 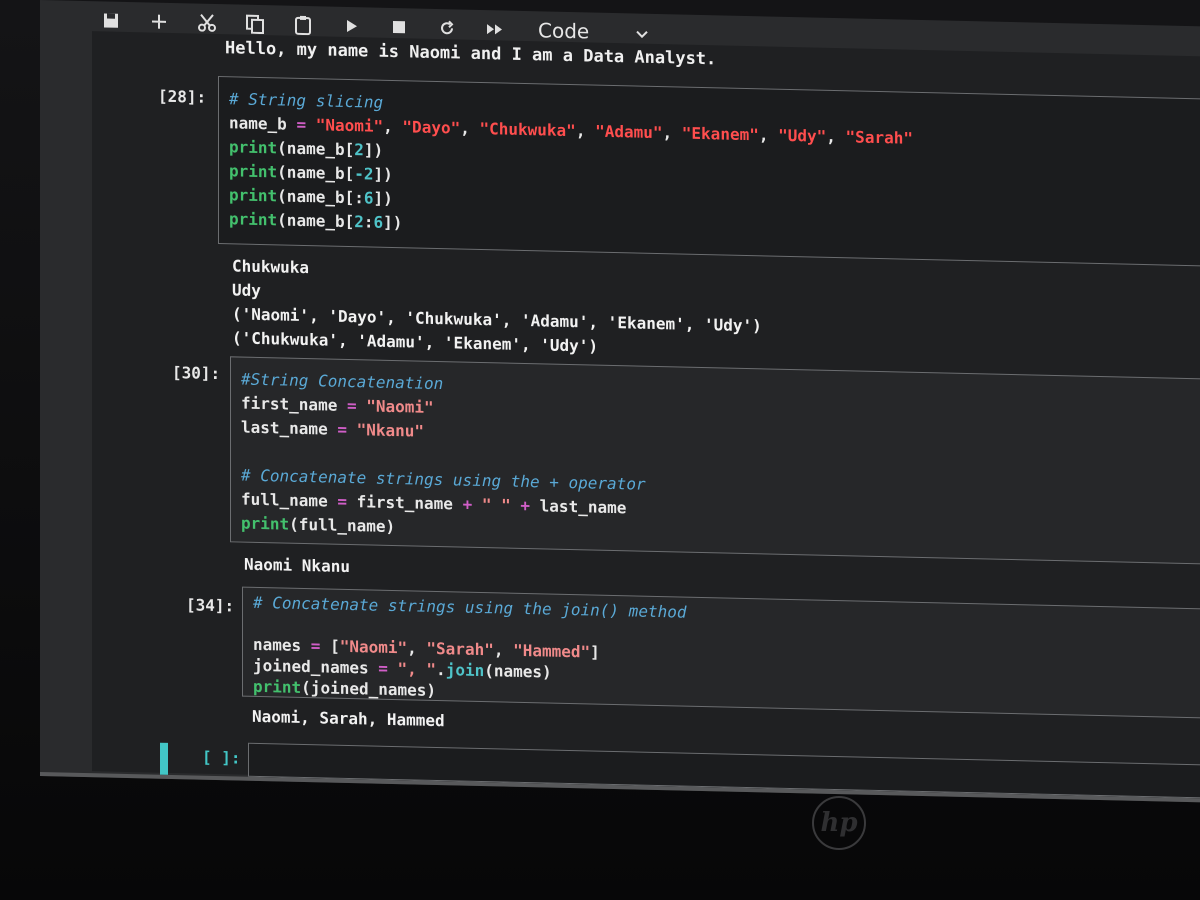 What do you see at coordinates (263, 123) in the screenshot?
I see `code-token: name_b` at bounding box center [263, 123].